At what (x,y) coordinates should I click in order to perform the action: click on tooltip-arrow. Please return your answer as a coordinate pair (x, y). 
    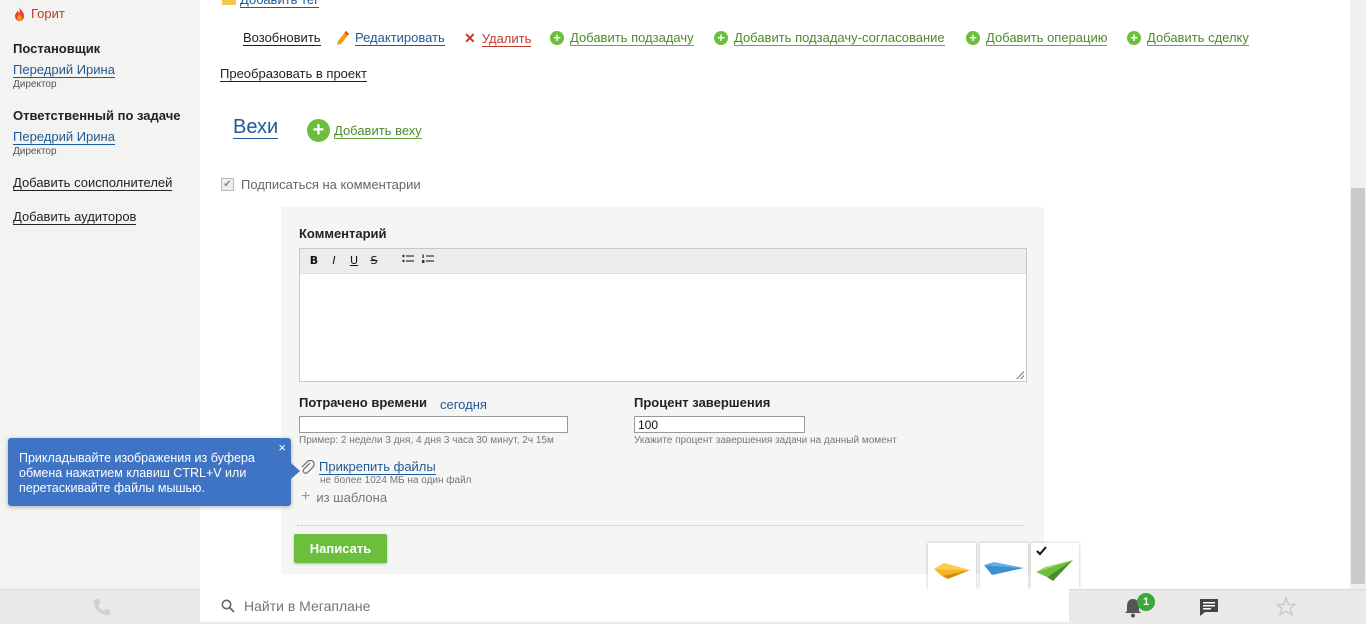
    Looking at the image, I should click on (295, 471).